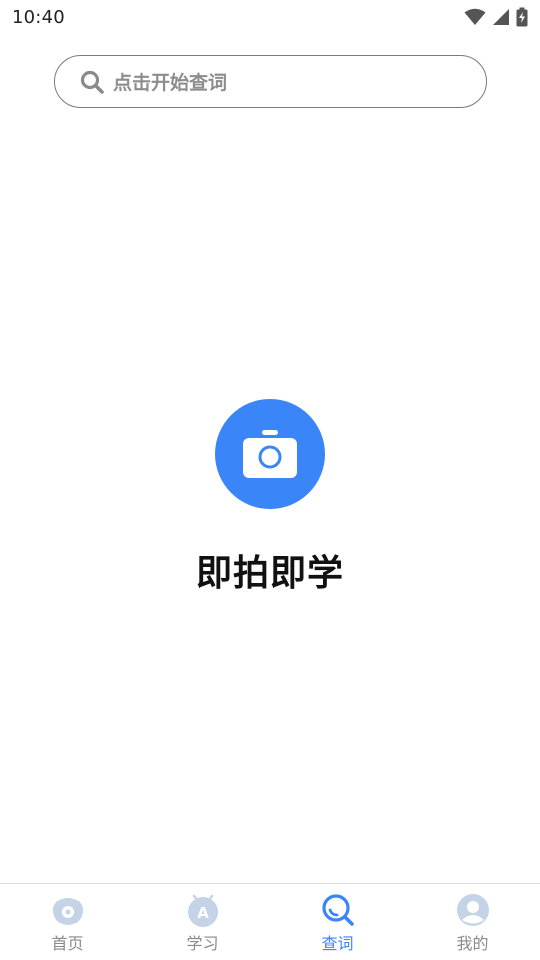 The width and height of the screenshot is (540, 960). What do you see at coordinates (170, 83) in the screenshot?
I see `search-placeholder: 点击开始查词` at bounding box center [170, 83].